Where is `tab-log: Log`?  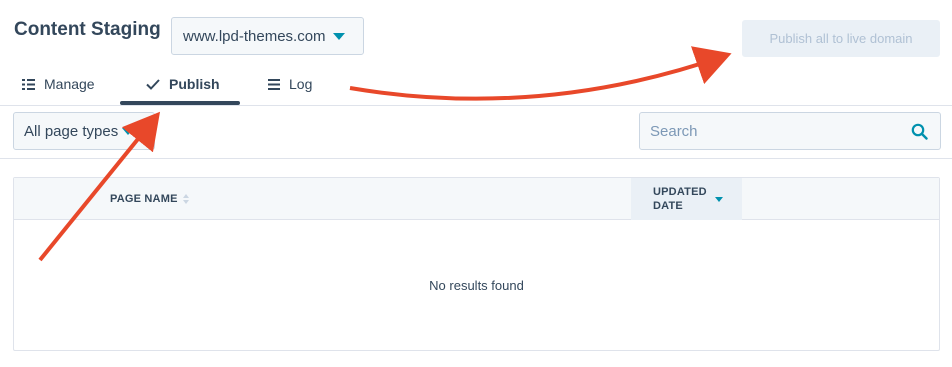
tab-log: Log is located at coordinates (290, 84).